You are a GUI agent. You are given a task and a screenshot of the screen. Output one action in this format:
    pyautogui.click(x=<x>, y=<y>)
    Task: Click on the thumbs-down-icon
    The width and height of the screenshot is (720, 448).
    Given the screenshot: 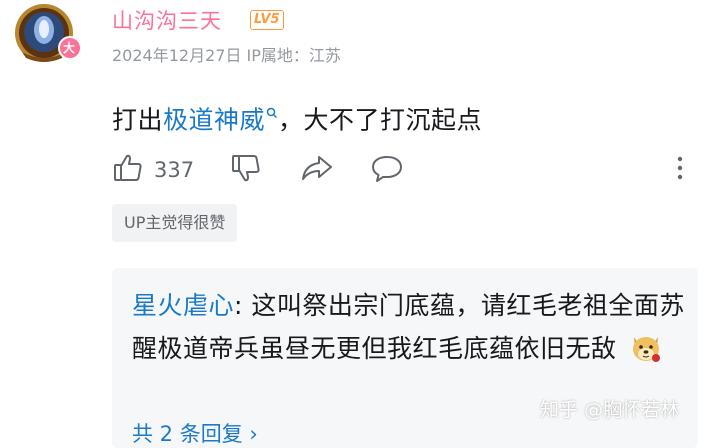 What is the action you would take?
    pyautogui.click(x=246, y=170)
    